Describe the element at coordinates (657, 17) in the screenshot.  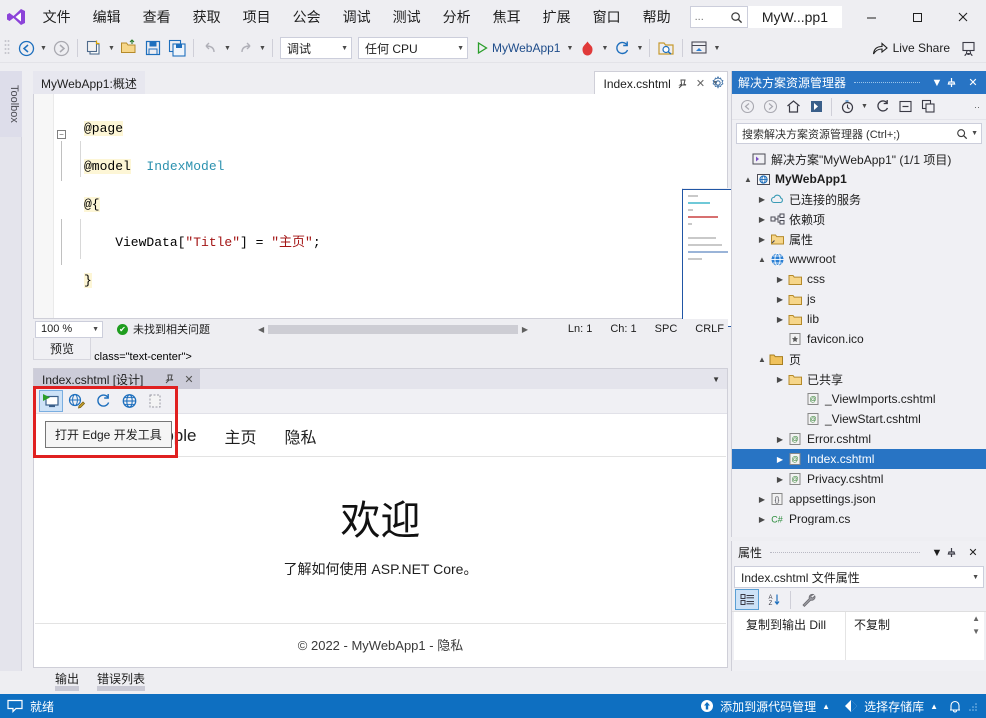
I see `menu-help: 帮助` at that location.